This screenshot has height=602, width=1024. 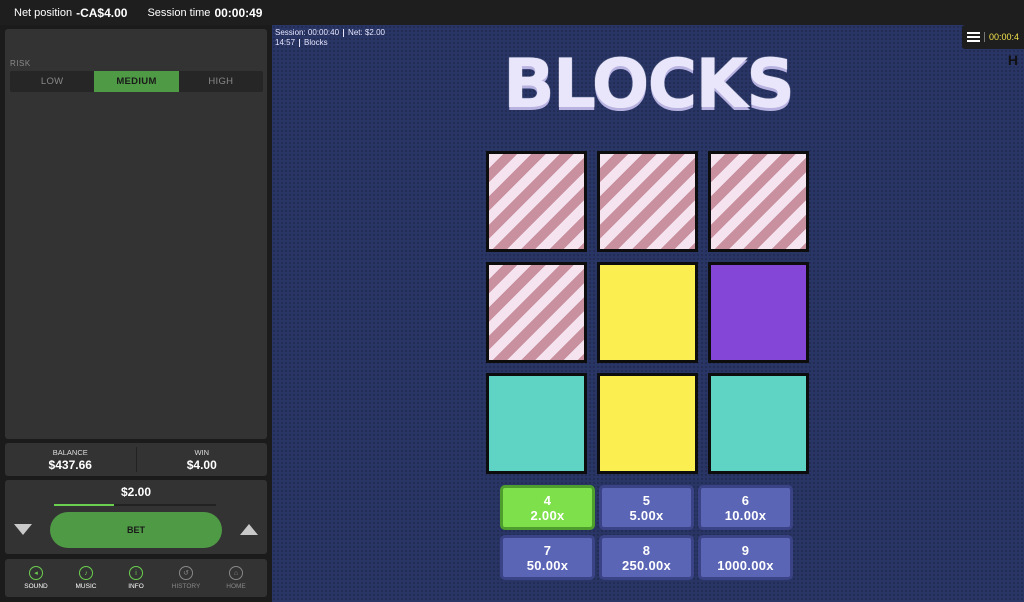 What do you see at coordinates (179, 12) in the screenshot?
I see `session-time-label: Session time` at bounding box center [179, 12].